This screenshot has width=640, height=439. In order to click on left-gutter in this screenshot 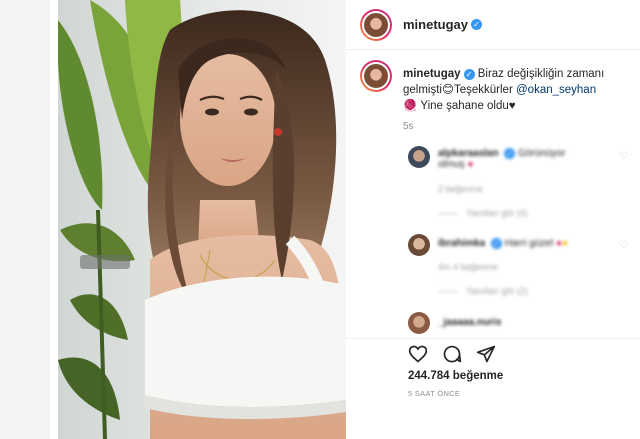, I will do `click(25, 219)`.